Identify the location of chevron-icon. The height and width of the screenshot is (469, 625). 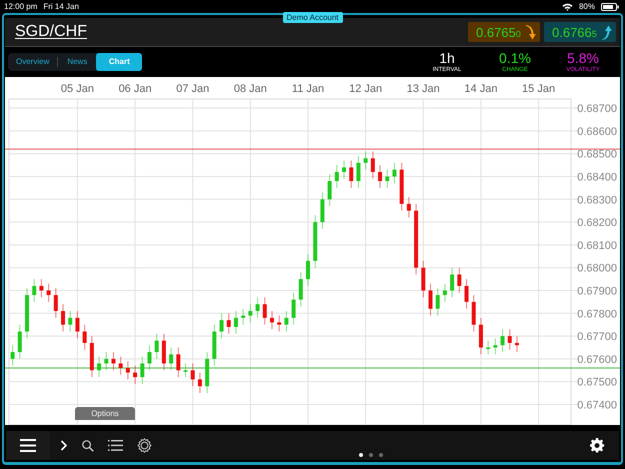
(64, 445).